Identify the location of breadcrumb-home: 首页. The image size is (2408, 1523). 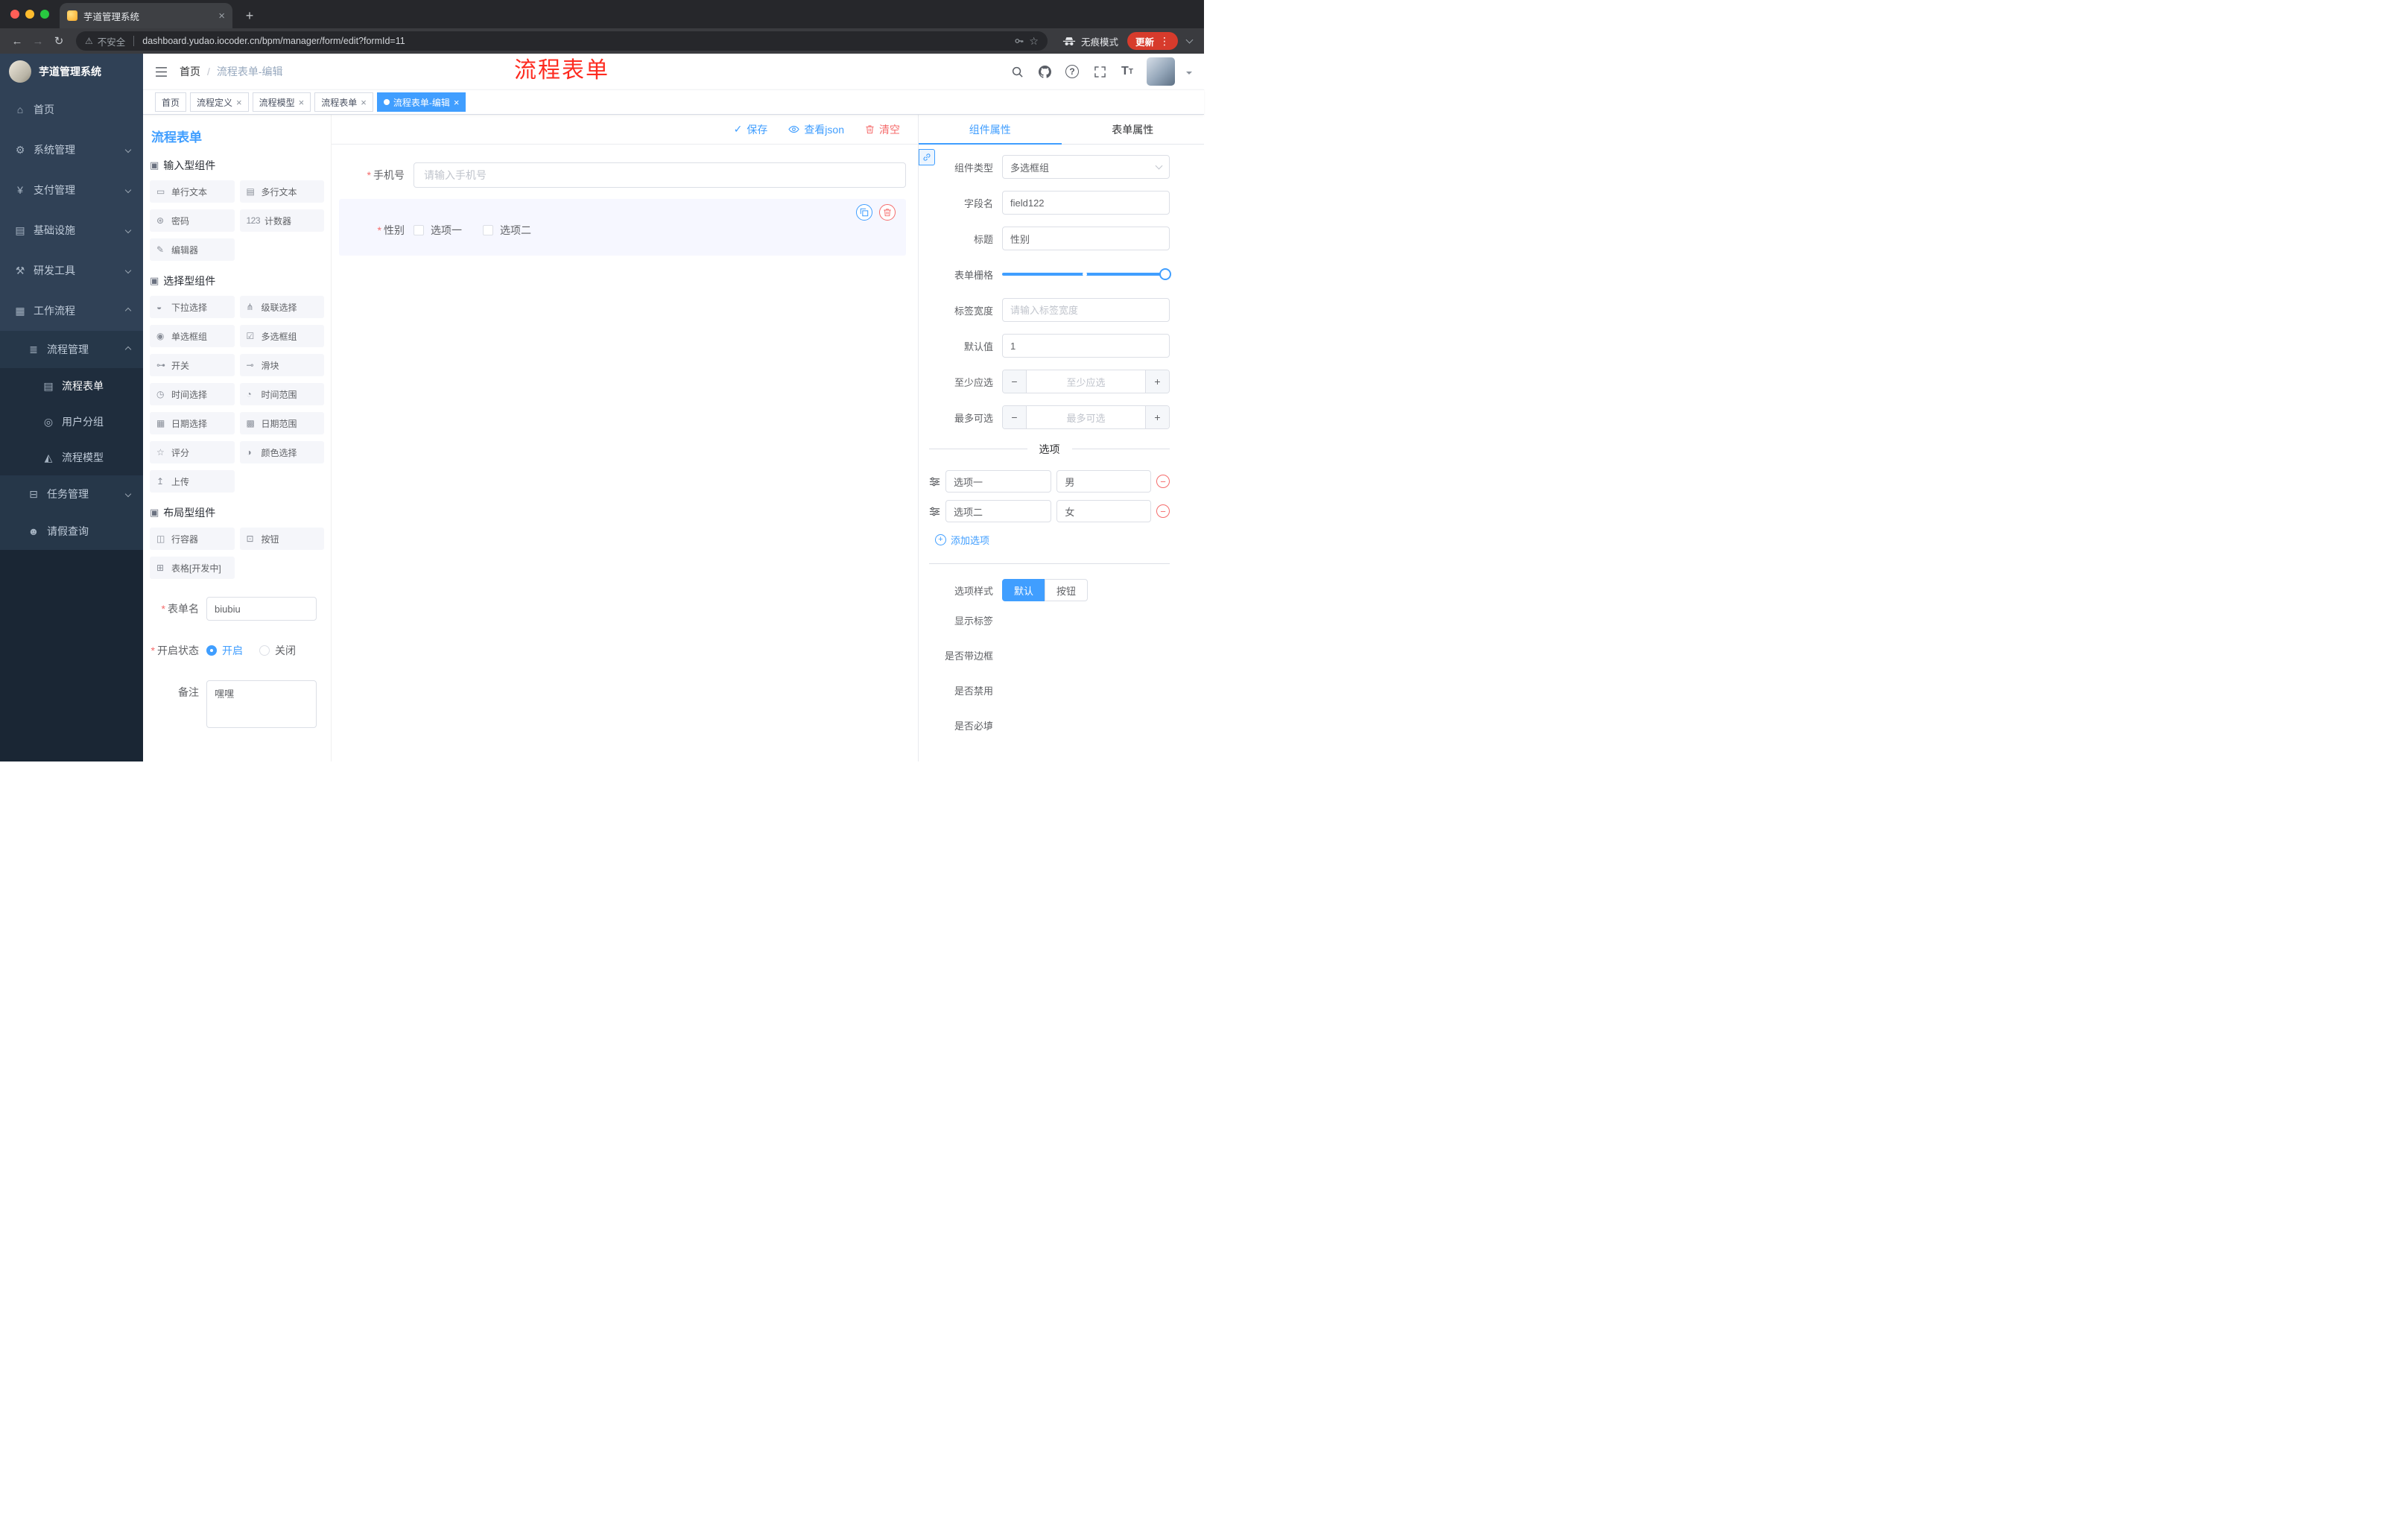
(190, 71).